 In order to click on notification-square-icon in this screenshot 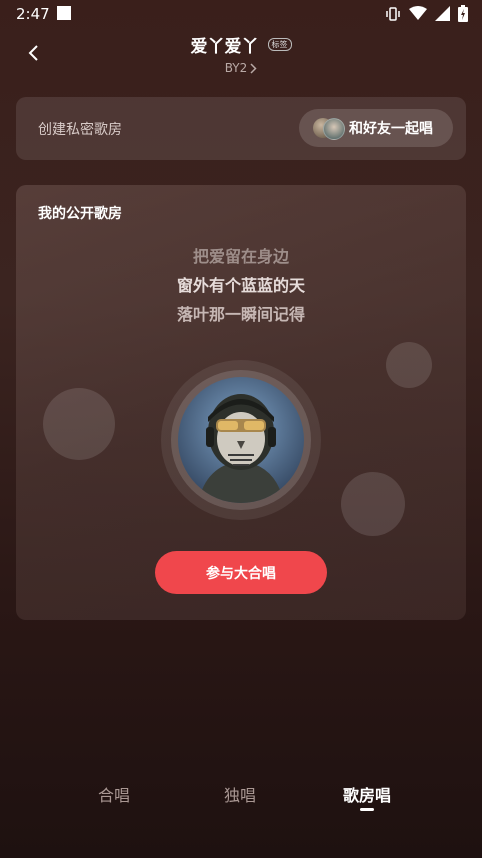, I will do `click(64, 13)`.